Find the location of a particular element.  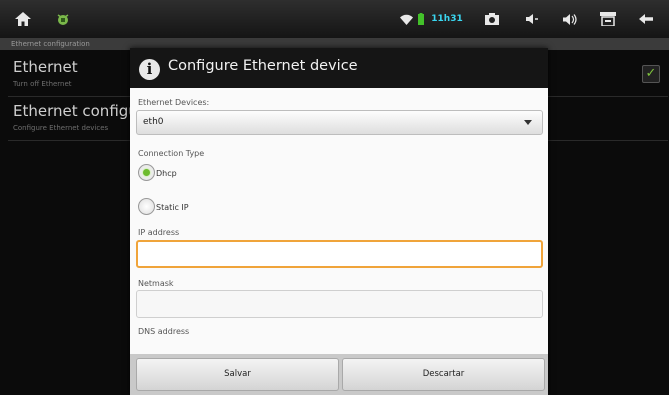

ip-address-input is located at coordinates (339, 254).